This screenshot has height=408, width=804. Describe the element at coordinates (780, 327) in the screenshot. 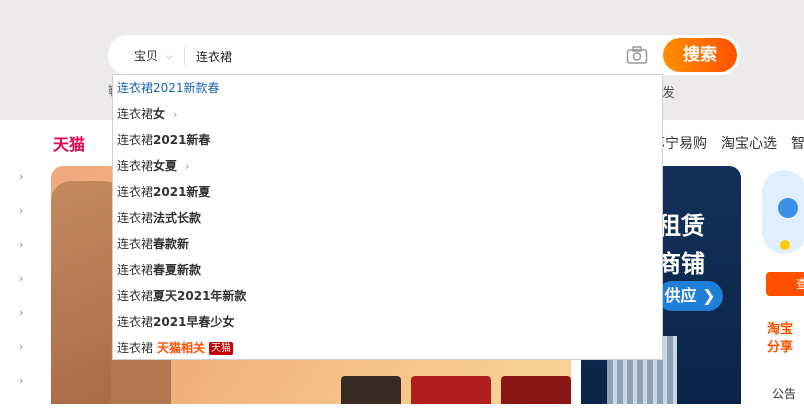

I see `promo-text: 淘宝` at that location.